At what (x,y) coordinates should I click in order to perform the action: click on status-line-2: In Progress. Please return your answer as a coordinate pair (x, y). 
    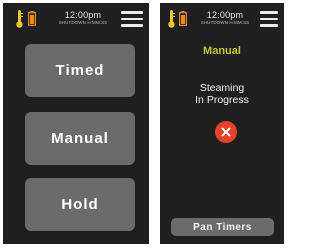
    Looking at the image, I should click on (222, 100).